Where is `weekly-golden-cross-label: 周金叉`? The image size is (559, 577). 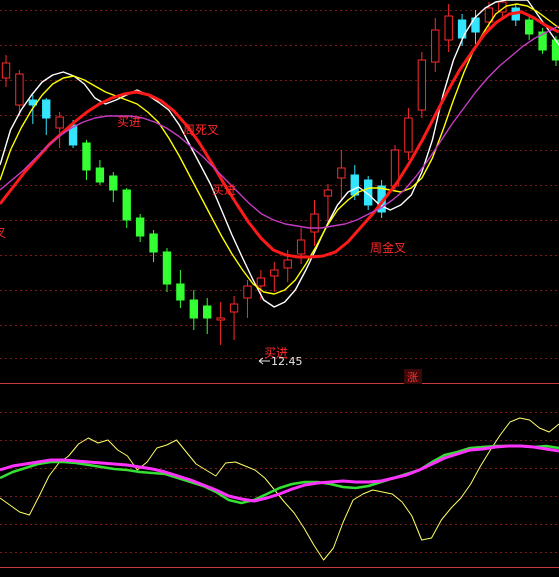 weekly-golden-cross-label: 周金叉 is located at coordinates (388, 247).